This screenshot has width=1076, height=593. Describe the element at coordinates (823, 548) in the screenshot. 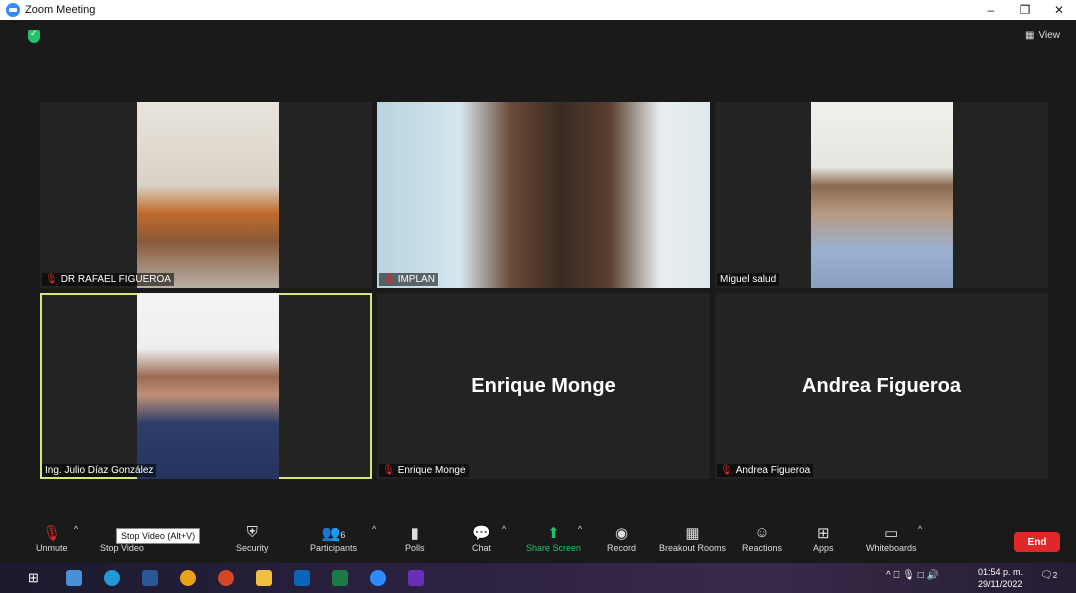

I see `apps-label: Apps` at that location.